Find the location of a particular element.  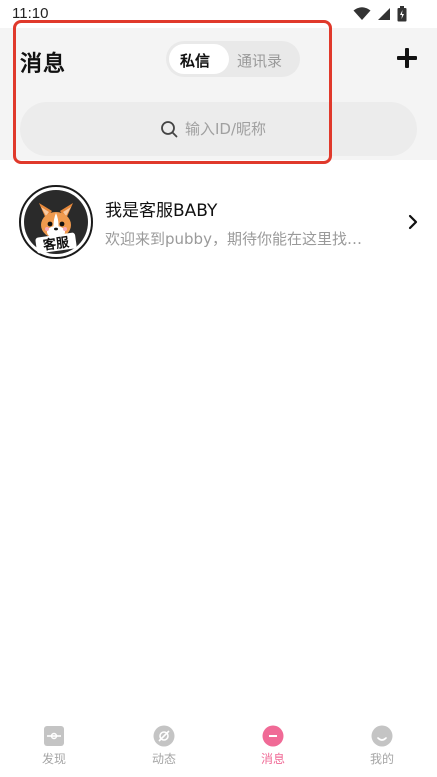

nav-label-messages: 消息 is located at coordinates (272, 759).